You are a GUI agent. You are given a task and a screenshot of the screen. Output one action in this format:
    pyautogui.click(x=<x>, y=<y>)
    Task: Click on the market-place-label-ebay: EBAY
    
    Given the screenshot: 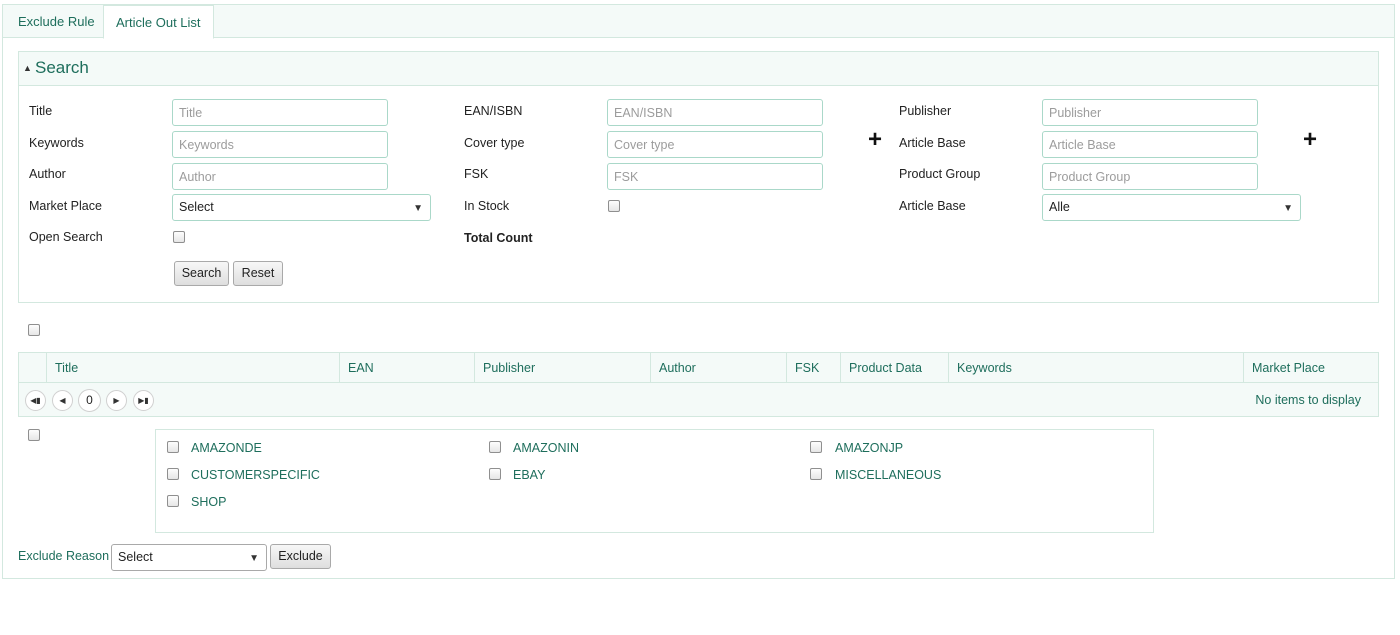 What is the action you would take?
    pyautogui.click(x=529, y=475)
    